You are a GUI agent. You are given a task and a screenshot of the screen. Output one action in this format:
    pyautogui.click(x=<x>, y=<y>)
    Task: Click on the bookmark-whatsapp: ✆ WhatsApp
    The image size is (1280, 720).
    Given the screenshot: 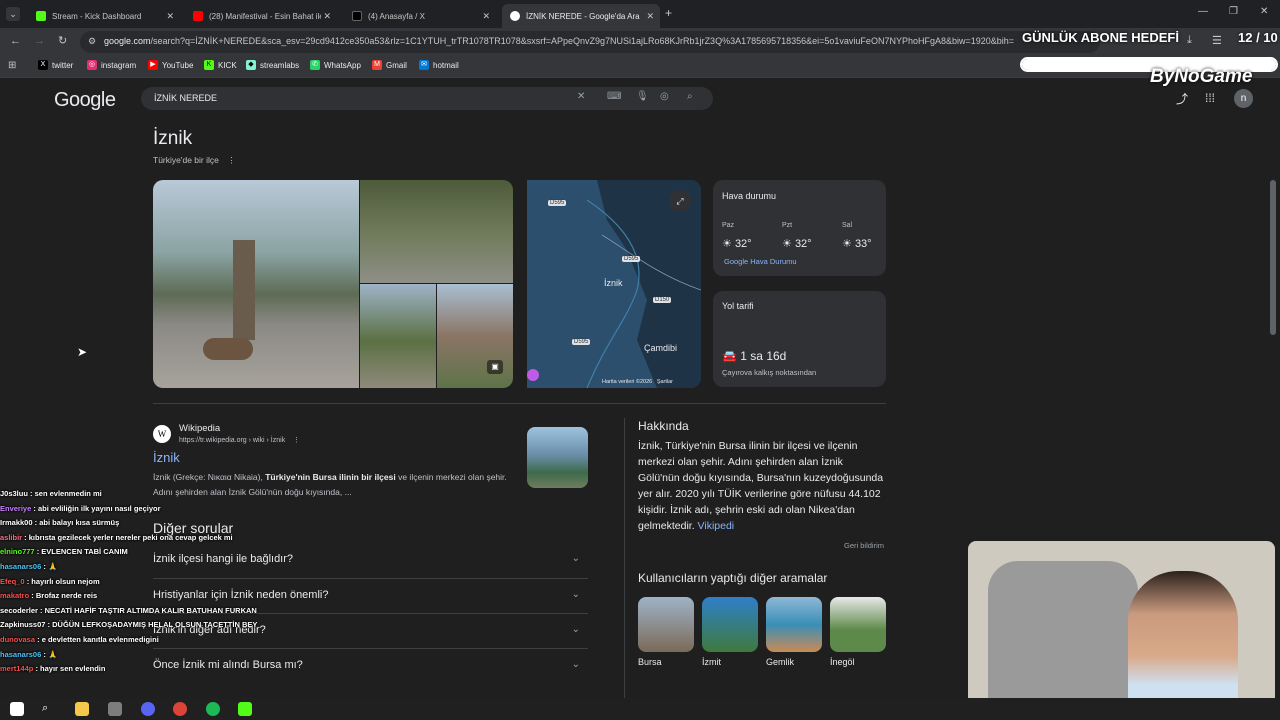 What is the action you would take?
    pyautogui.click(x=335, y=65)
    